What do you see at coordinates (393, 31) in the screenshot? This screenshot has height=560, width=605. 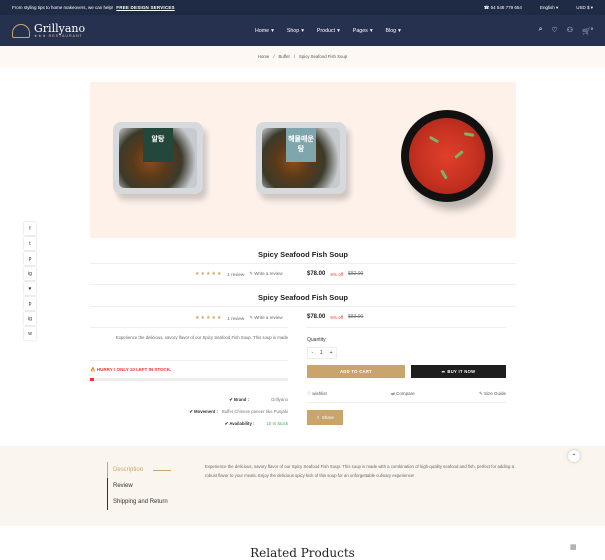 I see `nav-blog: Blog ▾` at bounding box center [393, 31].